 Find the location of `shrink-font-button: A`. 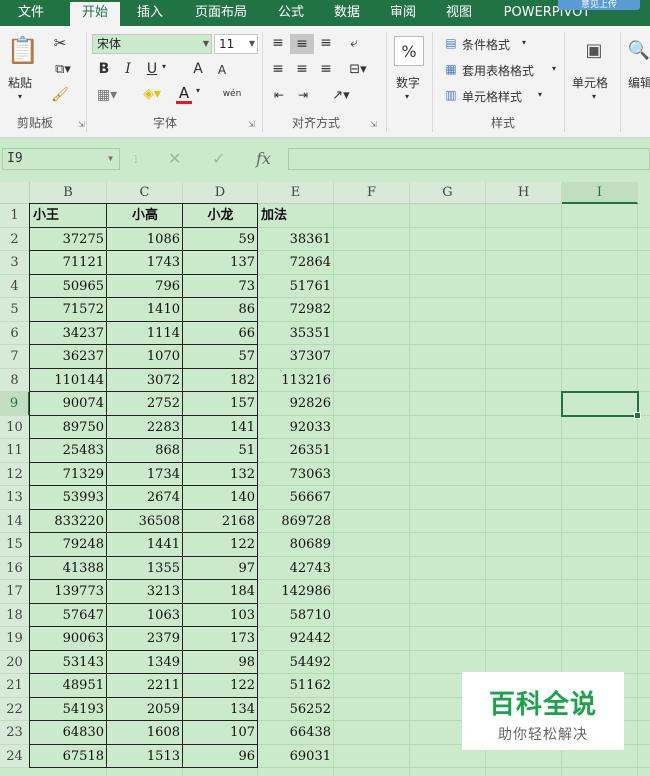

shrink-font-button: A is located at coordinates (222, 70).